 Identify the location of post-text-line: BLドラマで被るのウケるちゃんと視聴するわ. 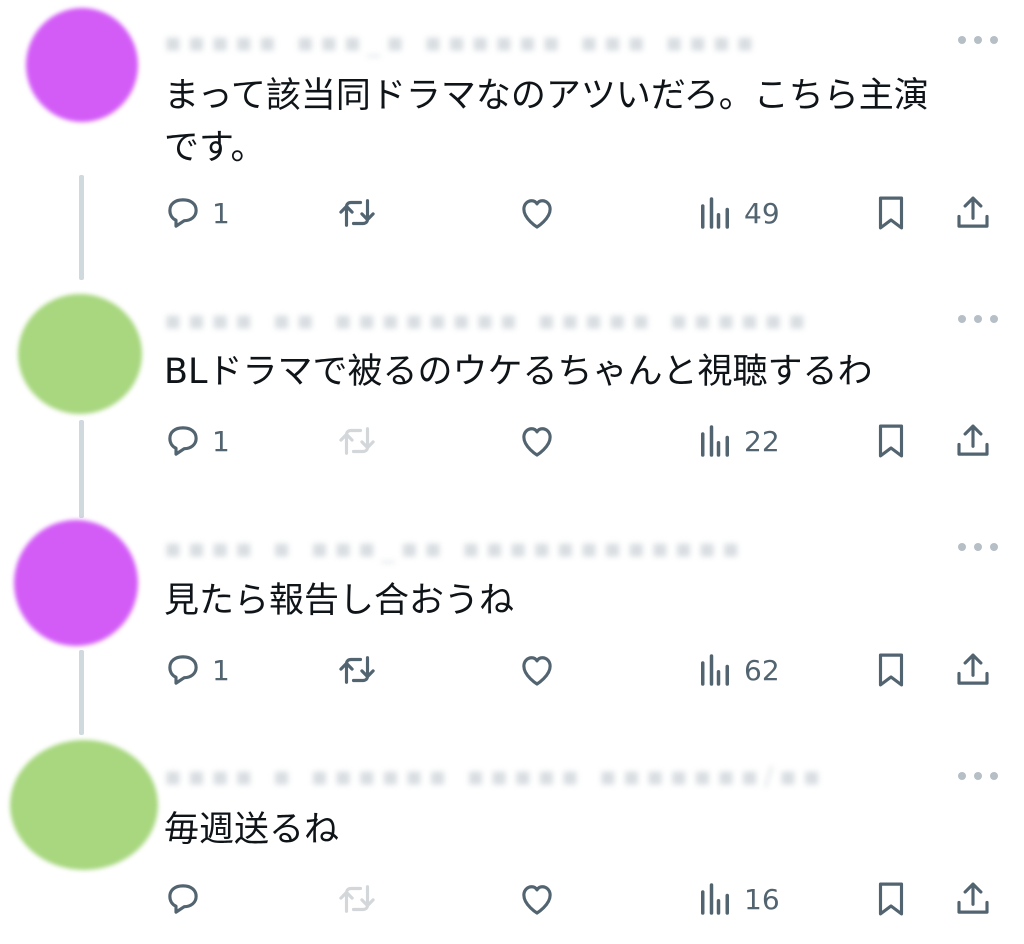
(518, 372).